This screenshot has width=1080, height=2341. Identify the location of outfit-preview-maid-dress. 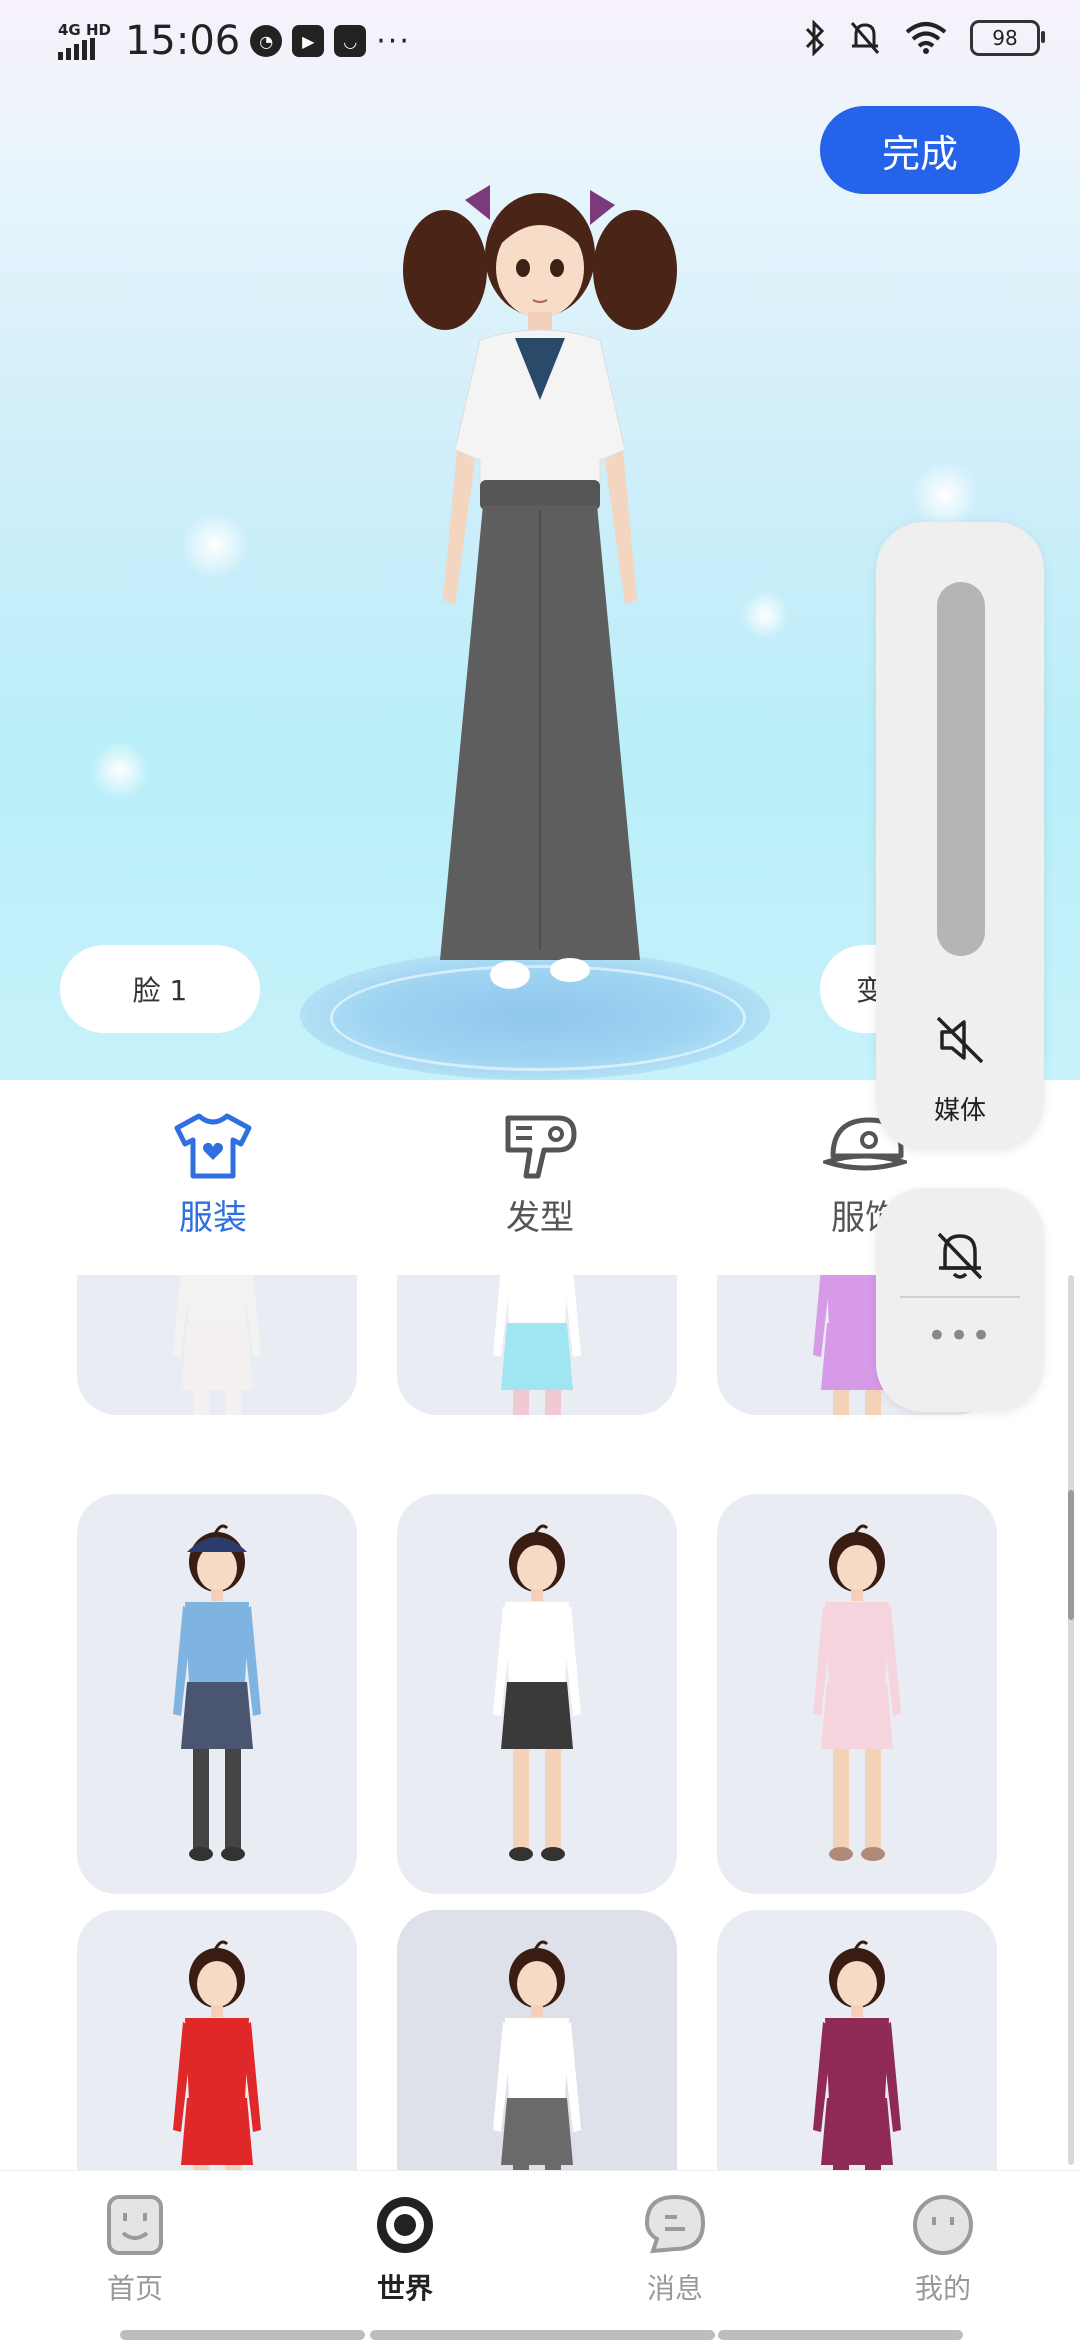
(537, 1345).